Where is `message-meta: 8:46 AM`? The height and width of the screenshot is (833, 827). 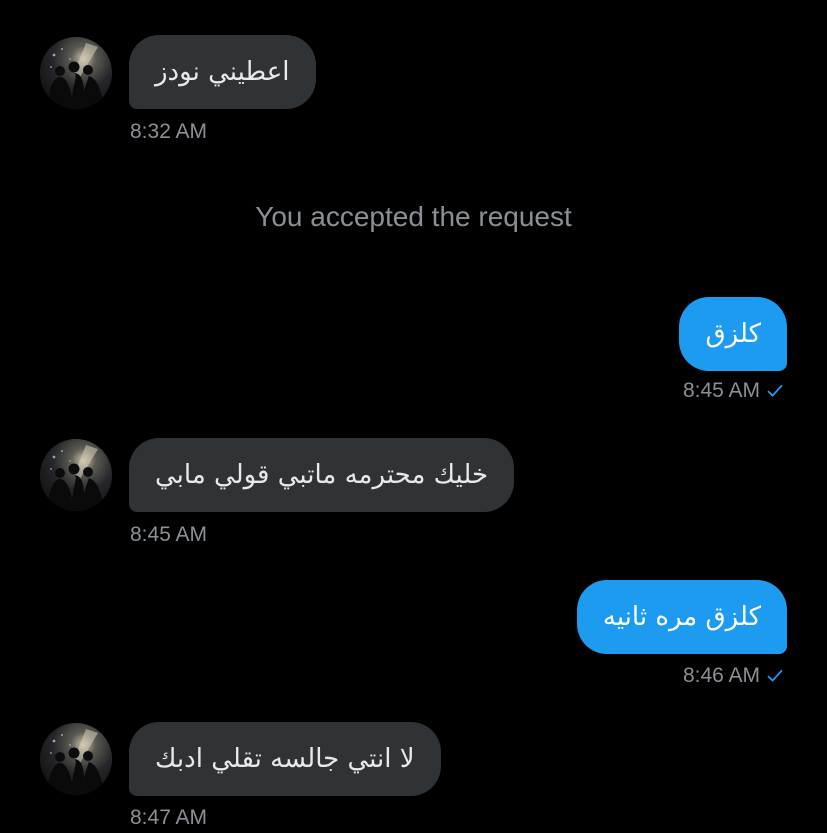
message-meta: 8:46 AM is located at coordinates (733, 675).